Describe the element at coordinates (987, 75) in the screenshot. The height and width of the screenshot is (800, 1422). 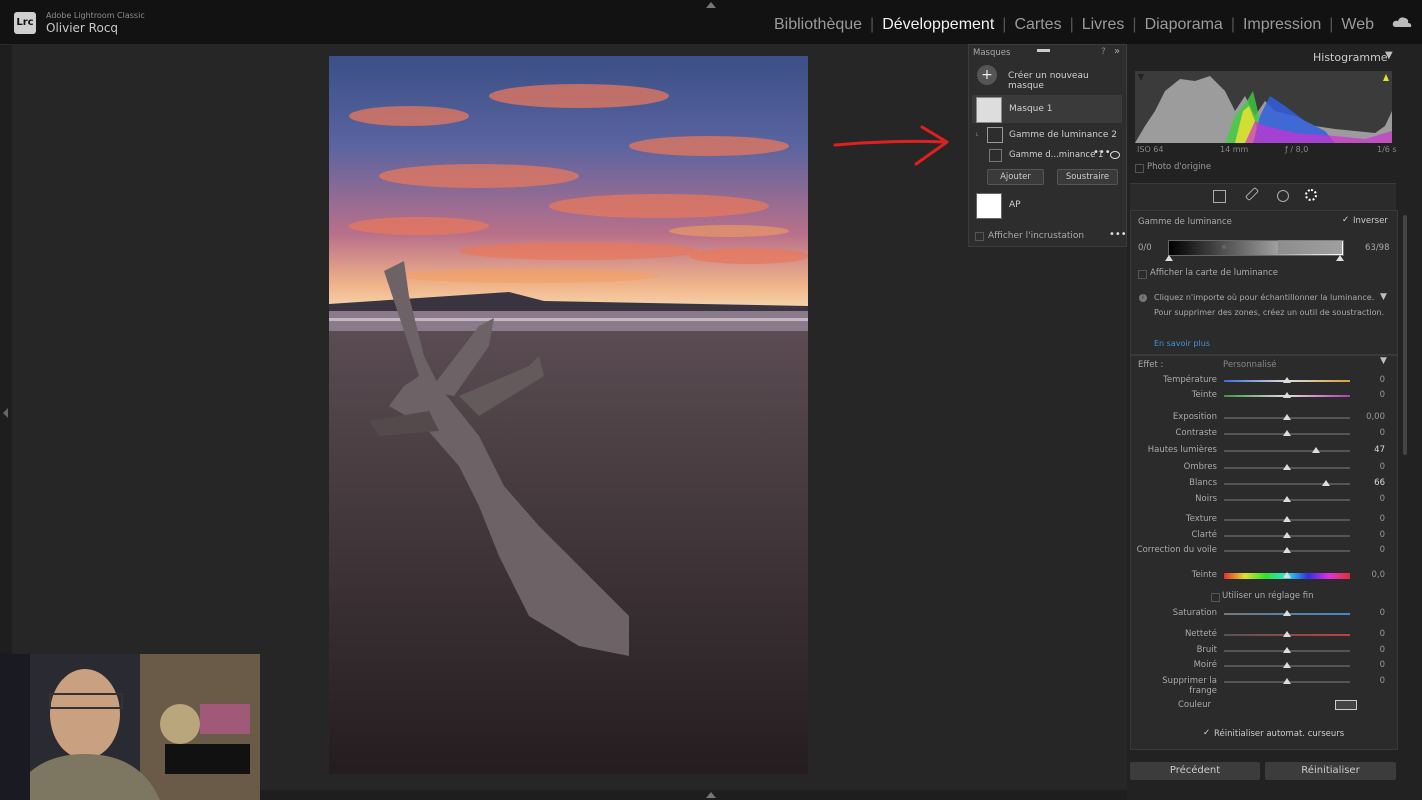
I see `new-mask-plus-icon: +` at that location.